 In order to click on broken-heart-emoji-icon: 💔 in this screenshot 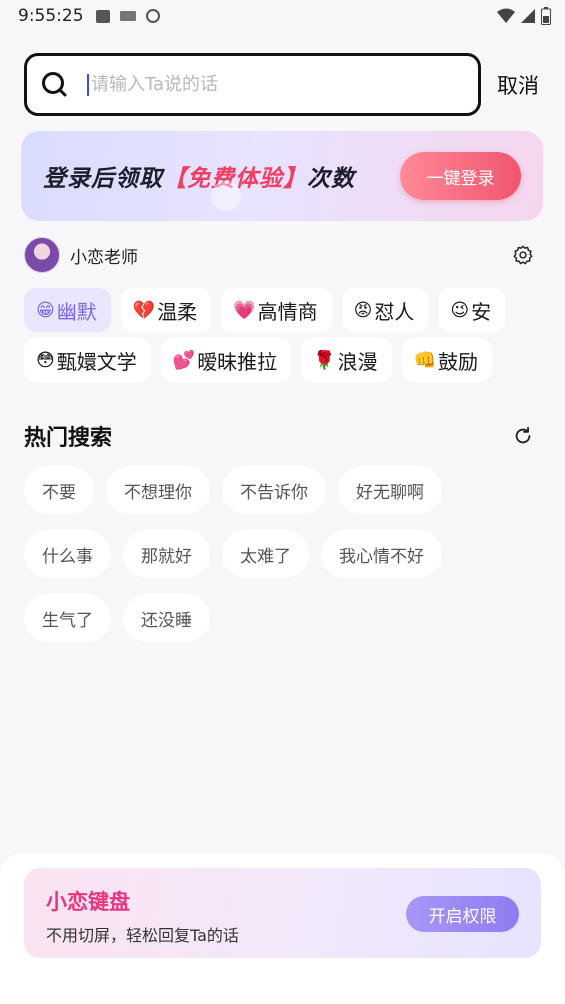, I will do `click(144, 310)`.